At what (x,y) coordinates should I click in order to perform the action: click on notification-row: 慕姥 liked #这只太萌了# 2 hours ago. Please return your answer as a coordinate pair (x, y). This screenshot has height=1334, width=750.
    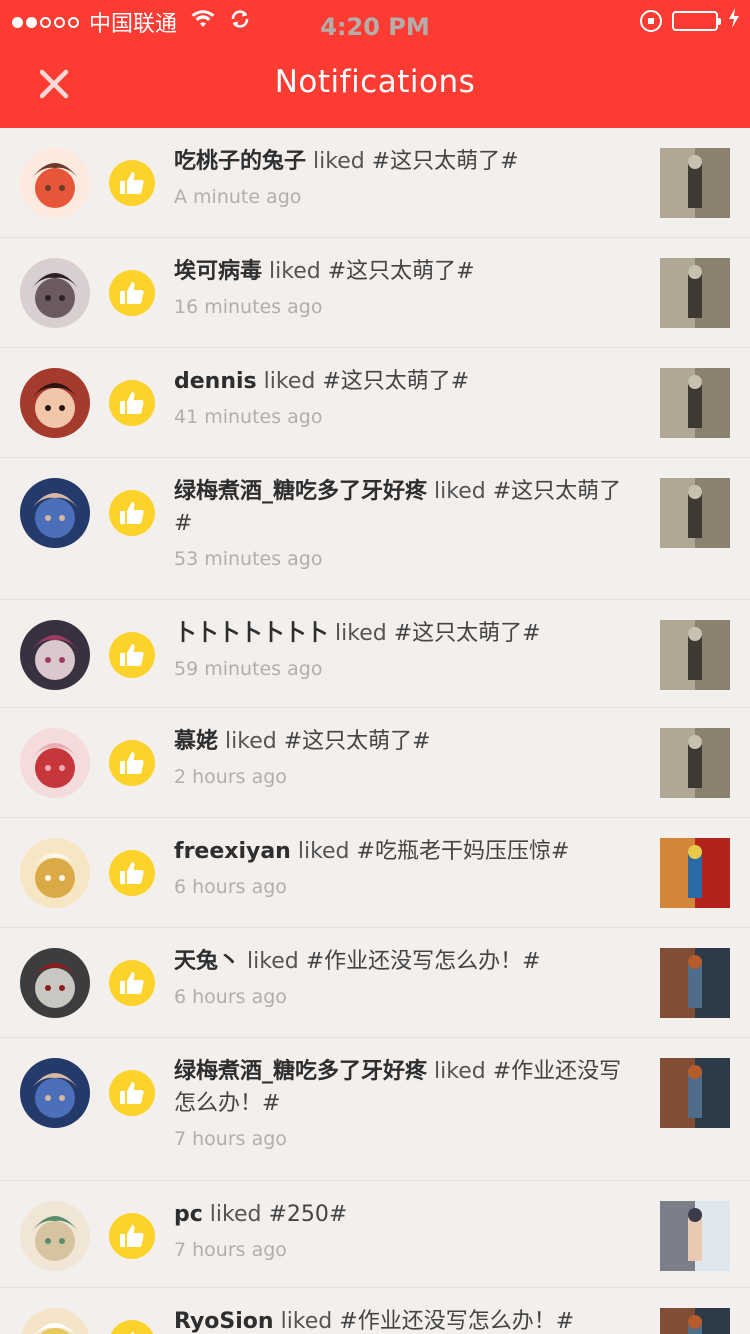
    Looking at the image, I should click on (375, 763).